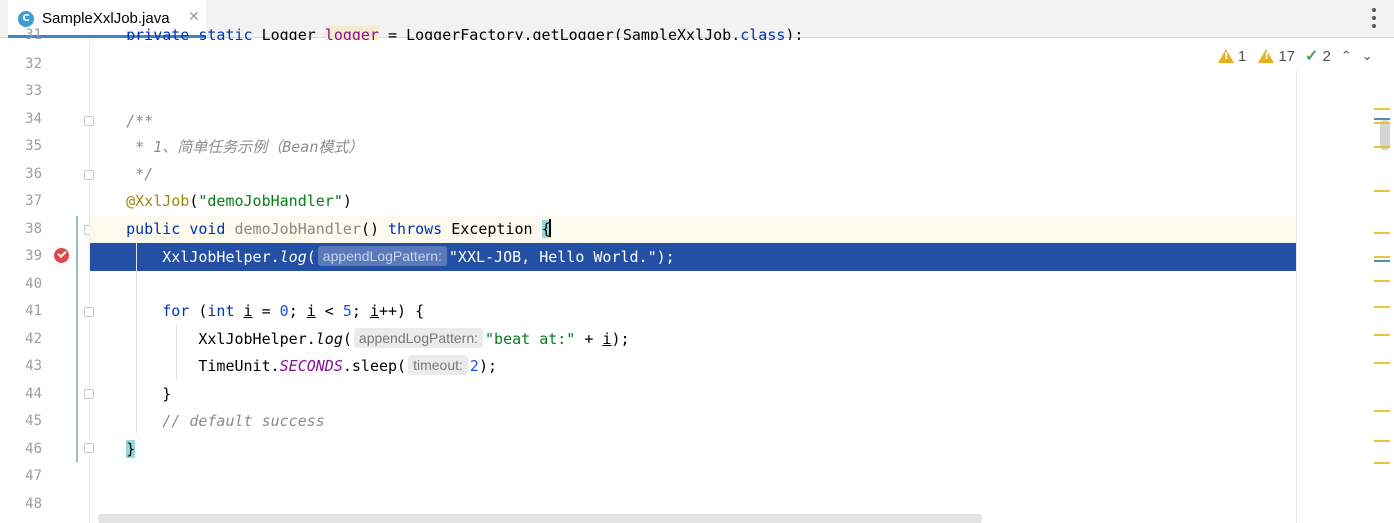 This screenshot has height=523, width=1394. What do you see at coordinates (540, 518) in the screenshot?
I see `horizontal-scrollbar` at bounding box center [540, 518].